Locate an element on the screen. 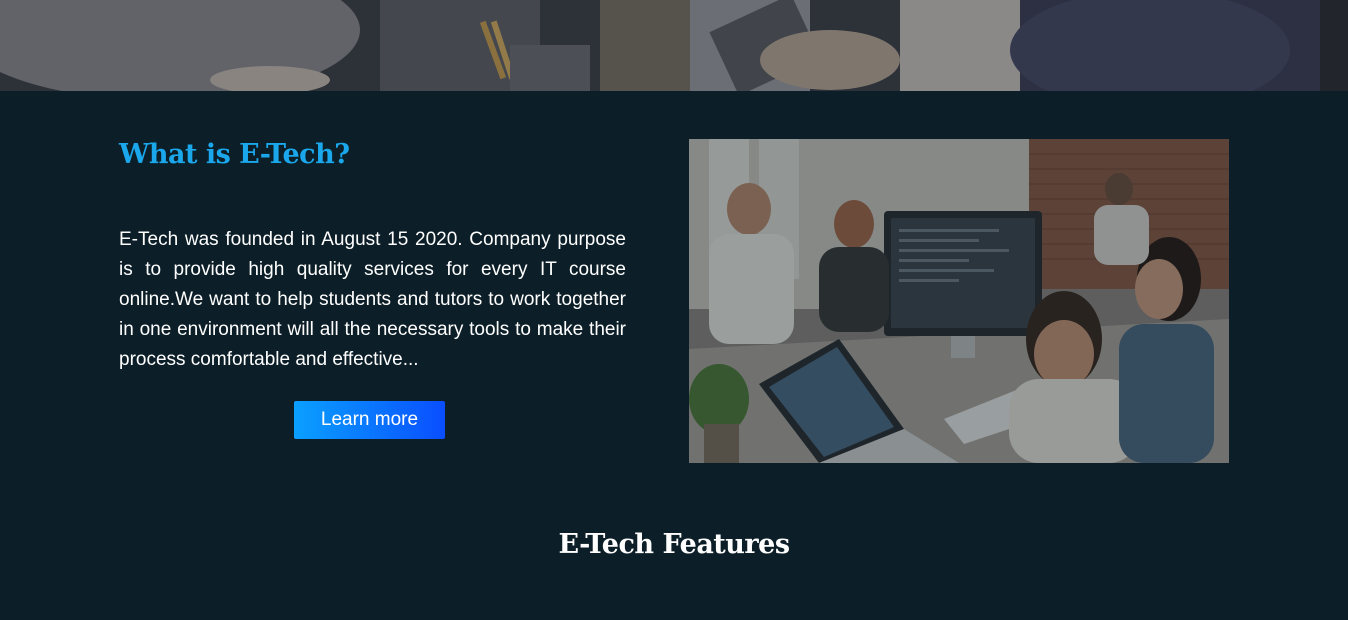 The height and width of the screenshot is (620, 1348). learn-more-button: Learn more is located at coordinates (369, 420).